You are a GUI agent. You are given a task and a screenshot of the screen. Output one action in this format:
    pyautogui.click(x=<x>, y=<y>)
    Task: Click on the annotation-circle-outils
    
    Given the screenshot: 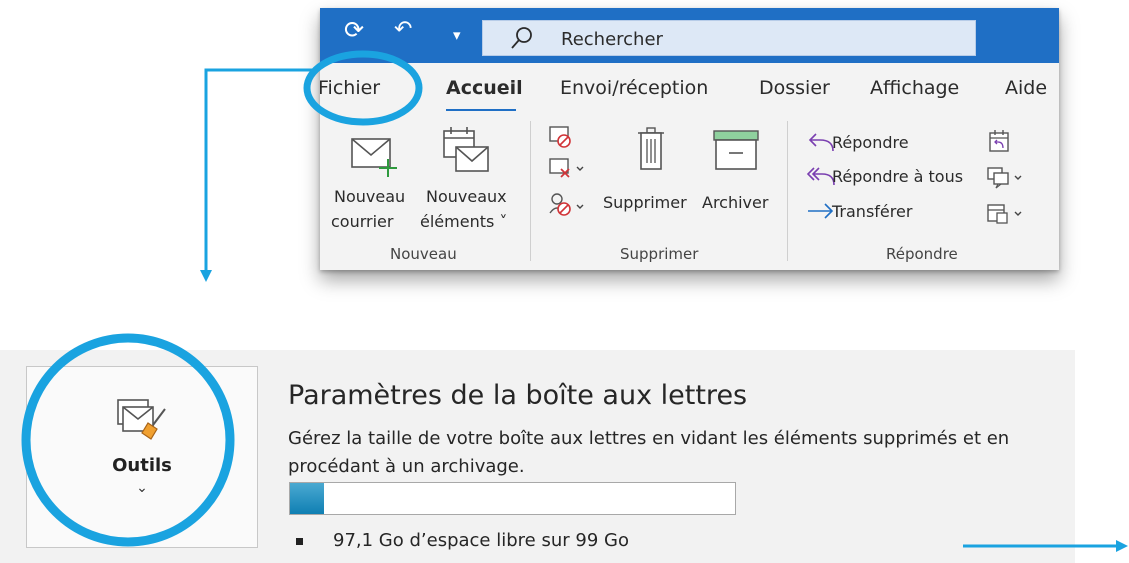 What is the action you would take?
    pyautogui.click(x=128, y=440)
    